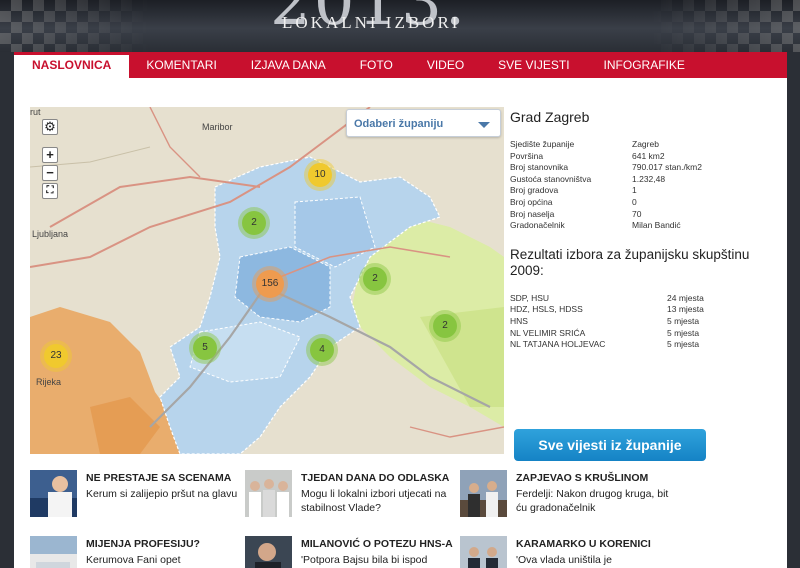 The height and width of the screenshot is (568, 800). I want to click on news-kicker: ZAPJEVAO S KRUŠLINOM, so click(582, 478).